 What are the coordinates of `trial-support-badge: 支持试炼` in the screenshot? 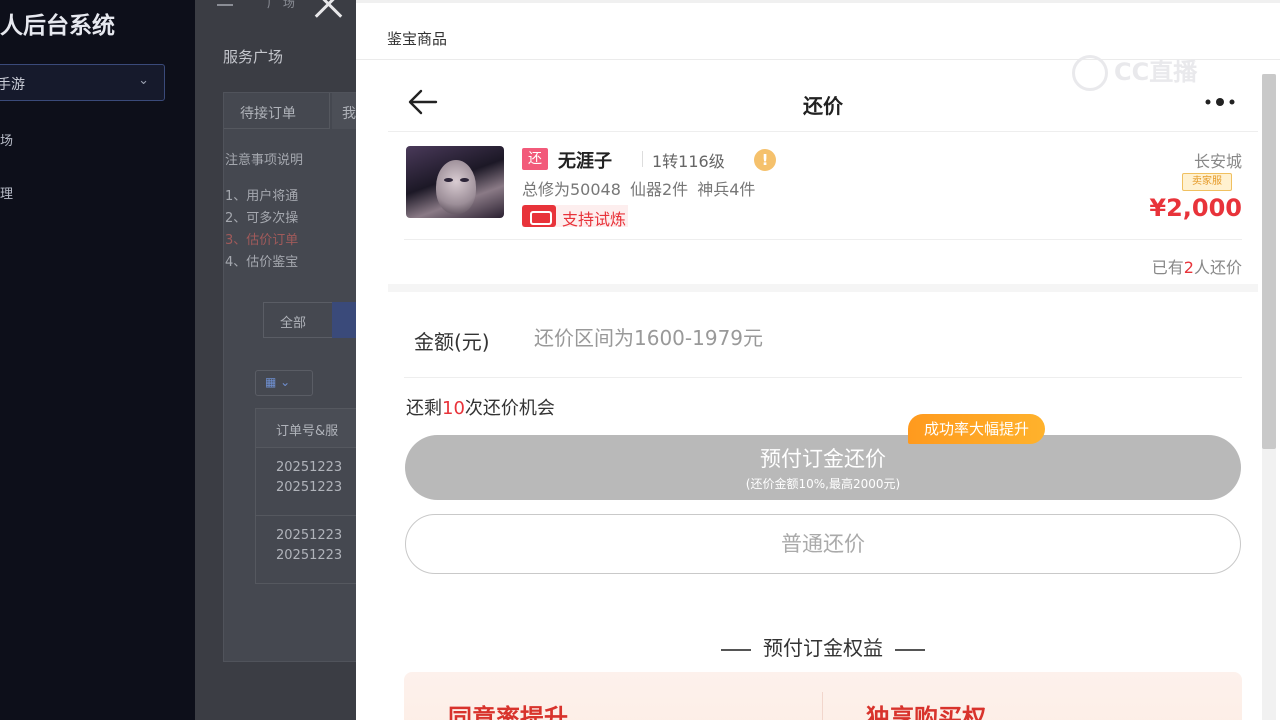 It's located at (575, 217).